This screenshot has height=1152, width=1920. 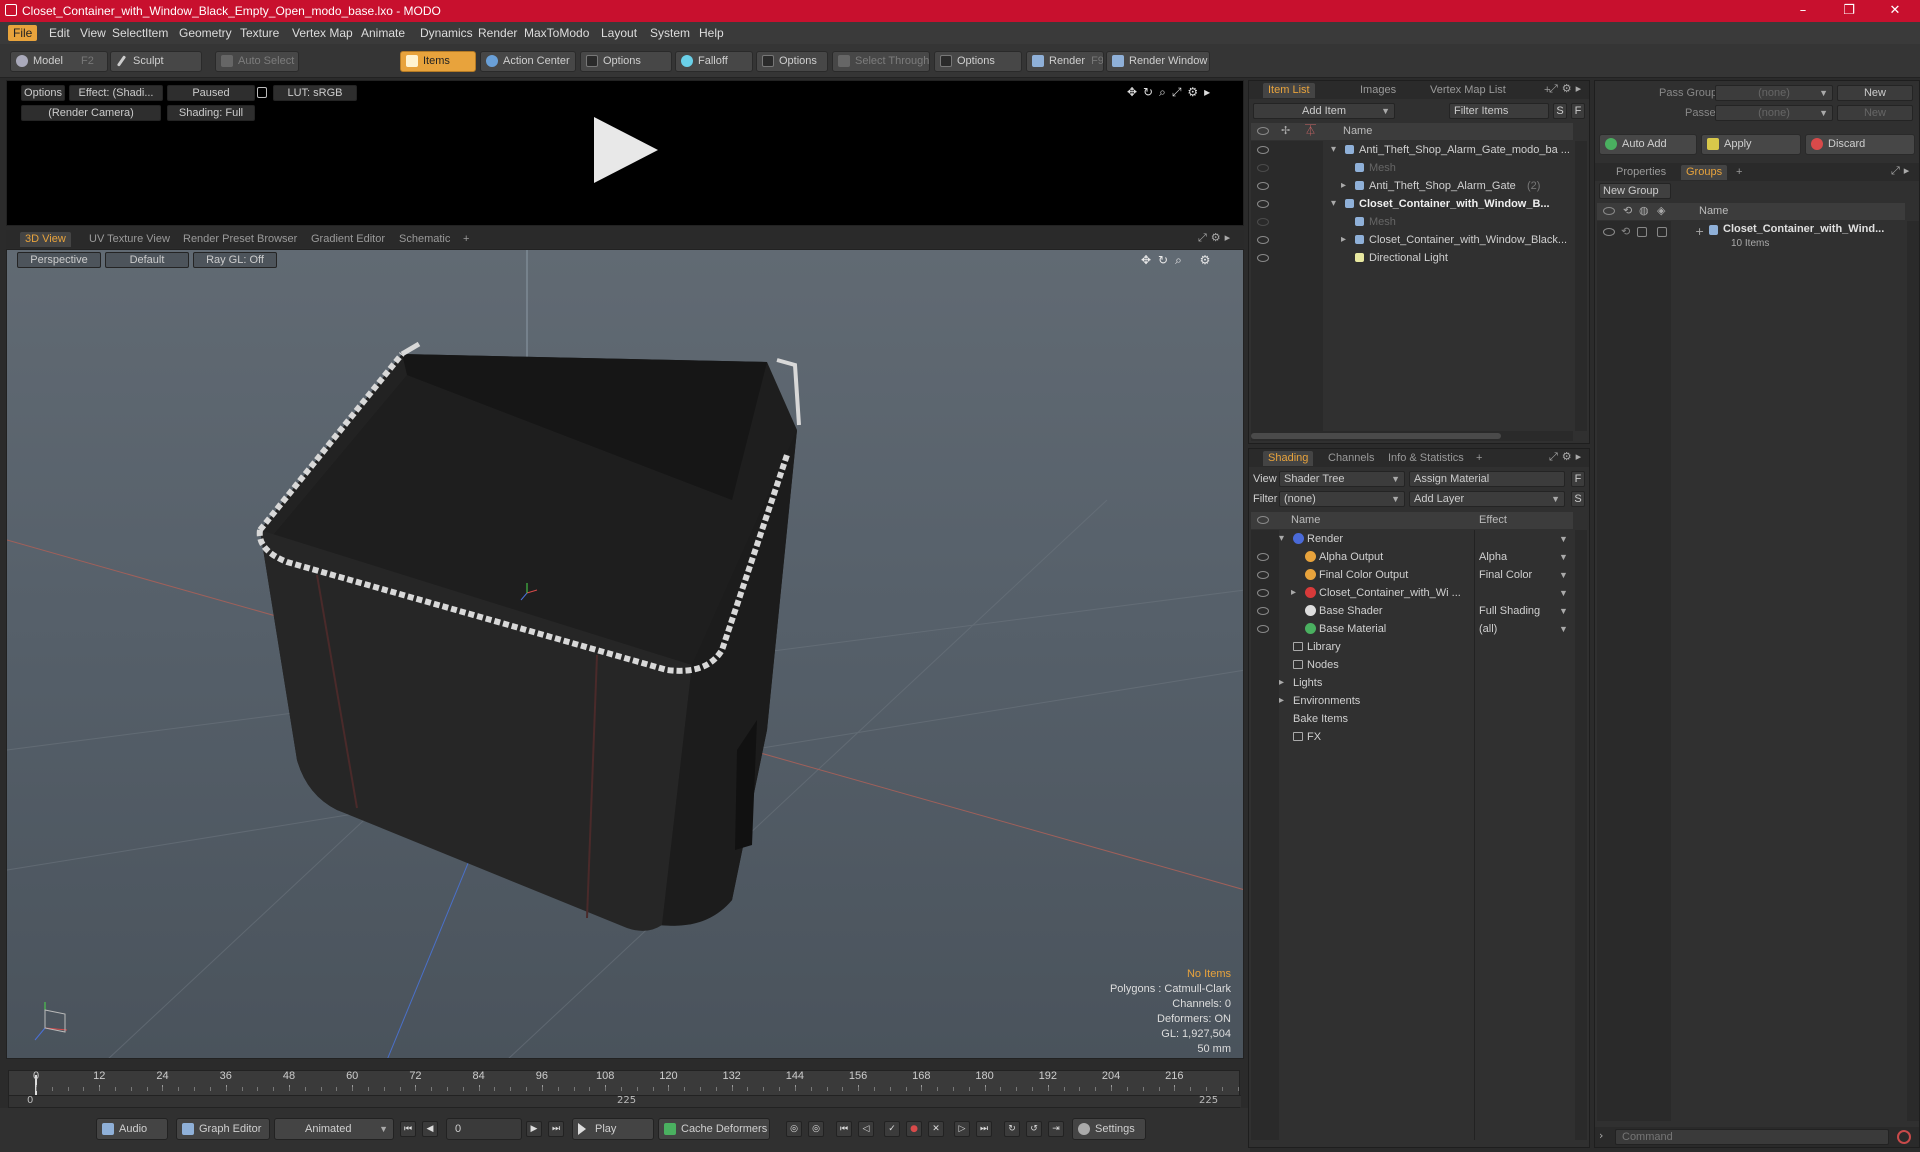 What do you see at coordinates (1065, 61) in the screenshot?
I see `render-button: Render F9` at bounding box center [1065, 61].